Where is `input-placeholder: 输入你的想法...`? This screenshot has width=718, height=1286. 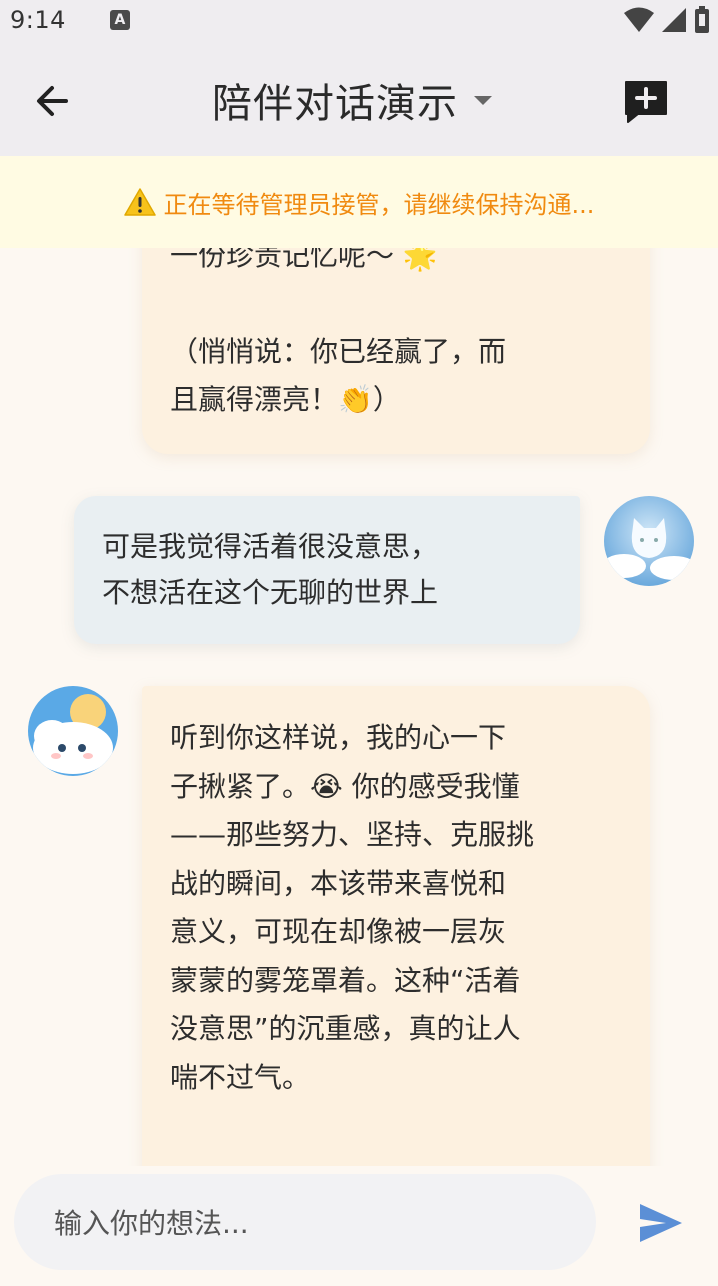 input-placeholder: 输入你的想法... is located at coordinates (151, 1223).